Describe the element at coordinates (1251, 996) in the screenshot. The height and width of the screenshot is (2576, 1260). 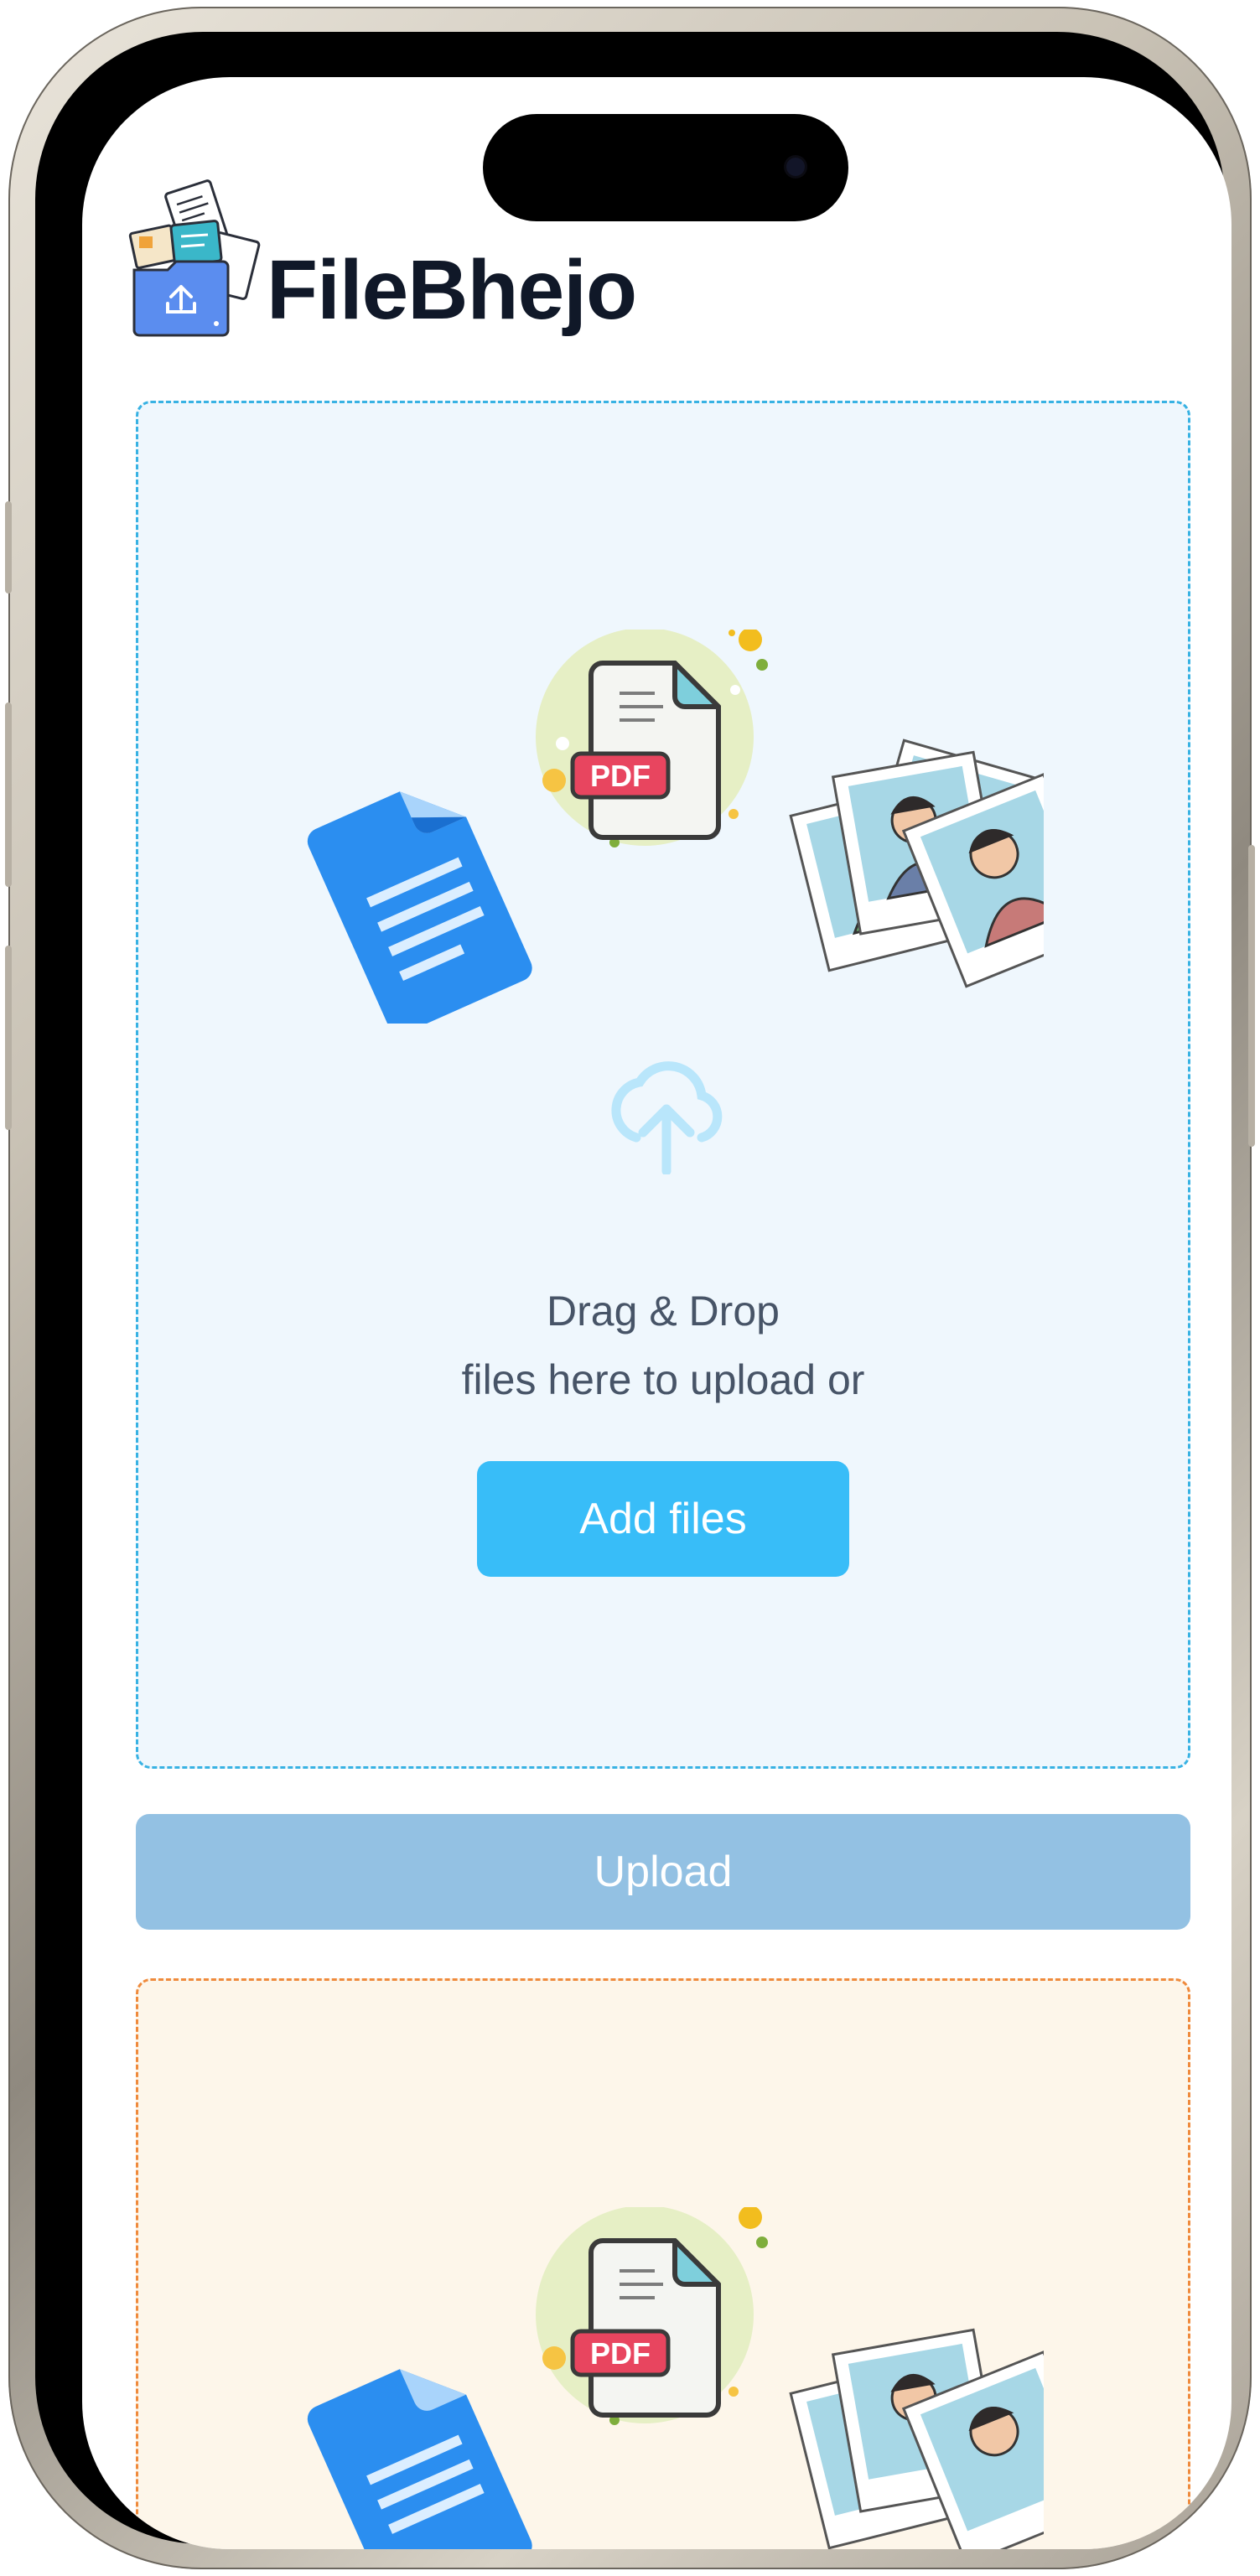
I see `power-button` at that location.